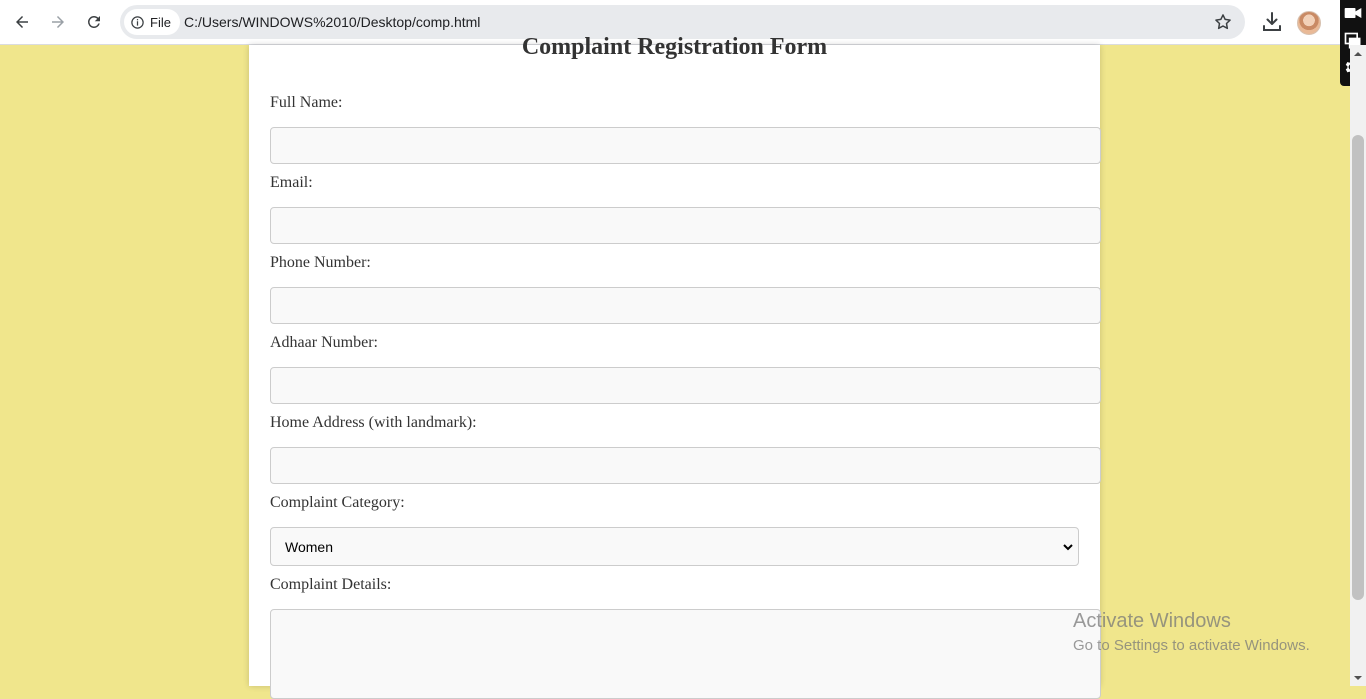 This screenshot has width=1366, height=699. I want to click on scroll-up-arrow-icon, so click(1358, 54).